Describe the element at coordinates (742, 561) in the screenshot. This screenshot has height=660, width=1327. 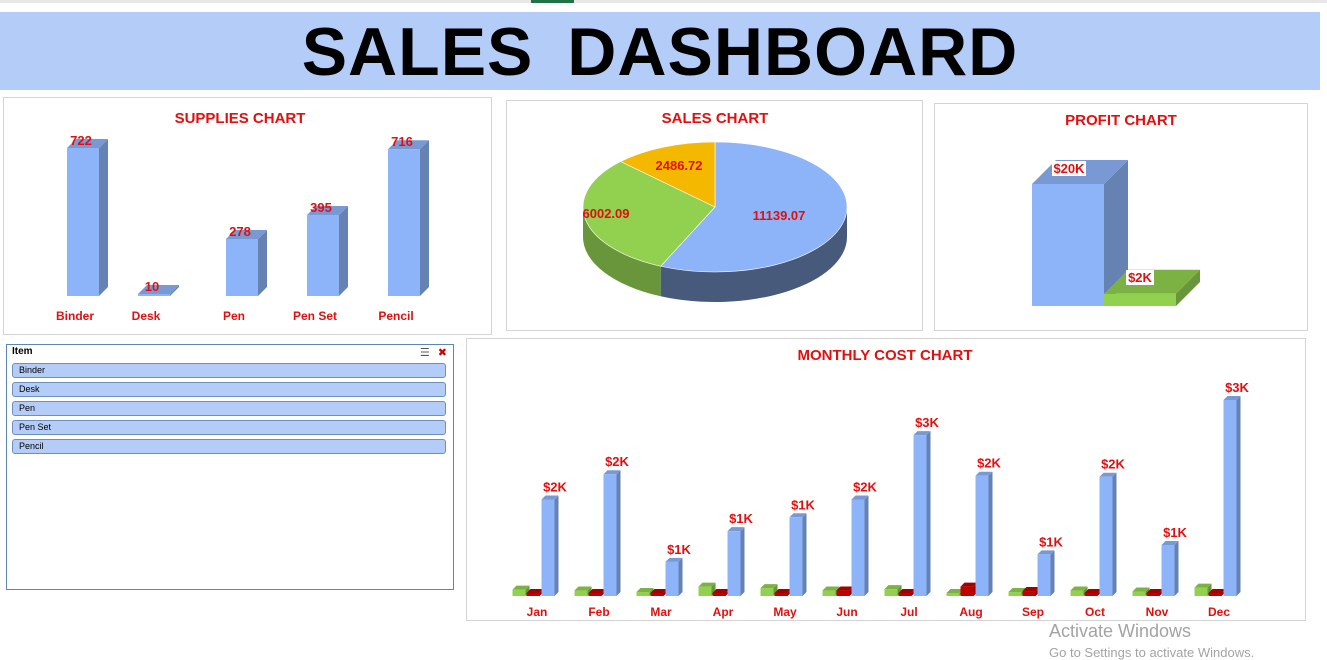
I see `monthly-bar-apr-s2-side` at that location.